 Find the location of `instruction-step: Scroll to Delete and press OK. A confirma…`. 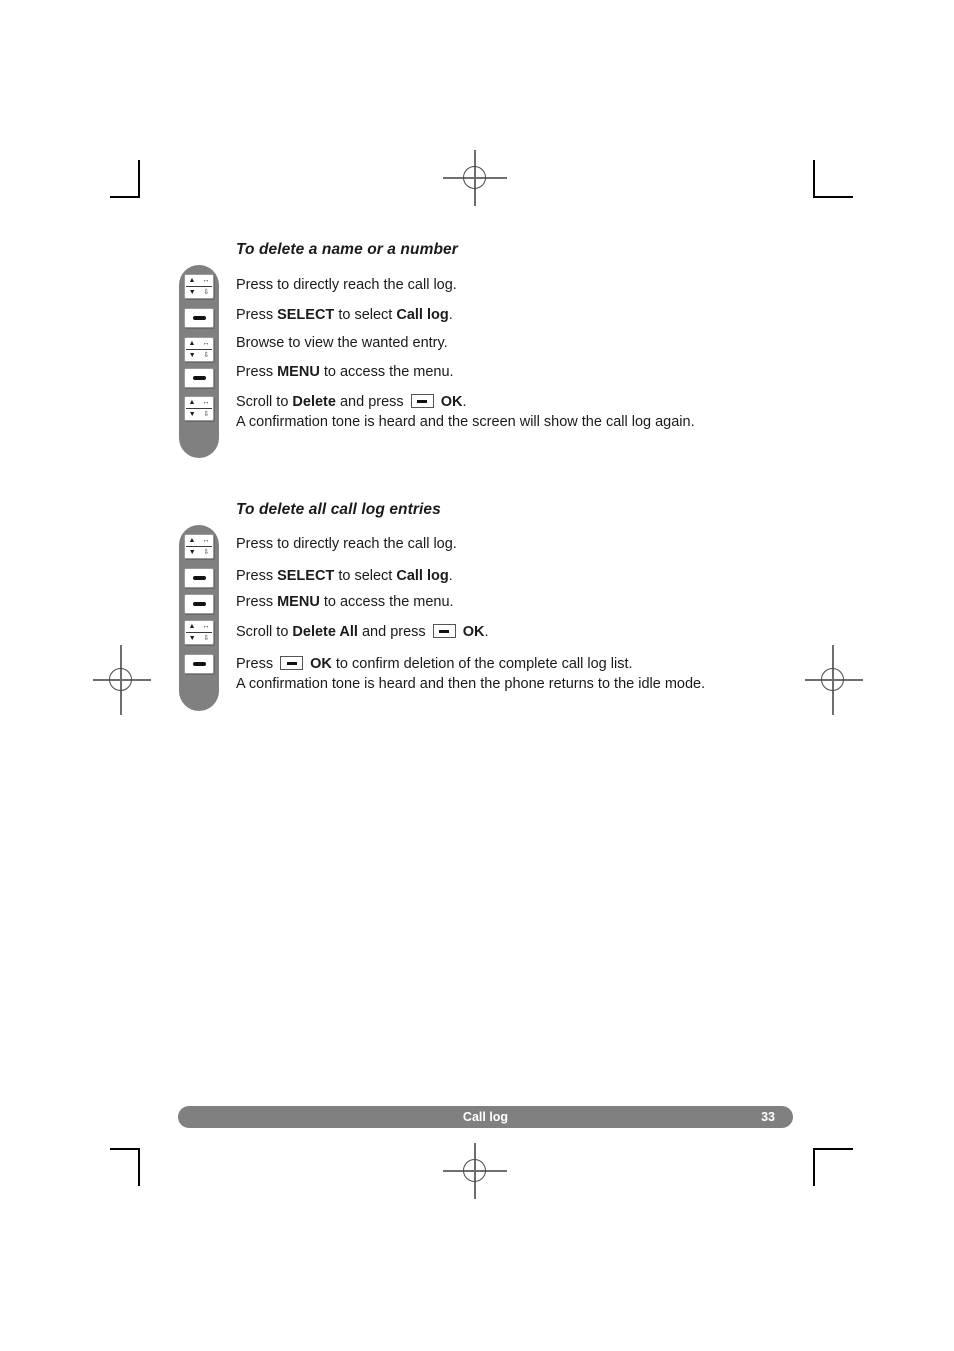

instruction-step: Scroll to Delete and press OK. A confirma… is located at coordinates (465, 412).